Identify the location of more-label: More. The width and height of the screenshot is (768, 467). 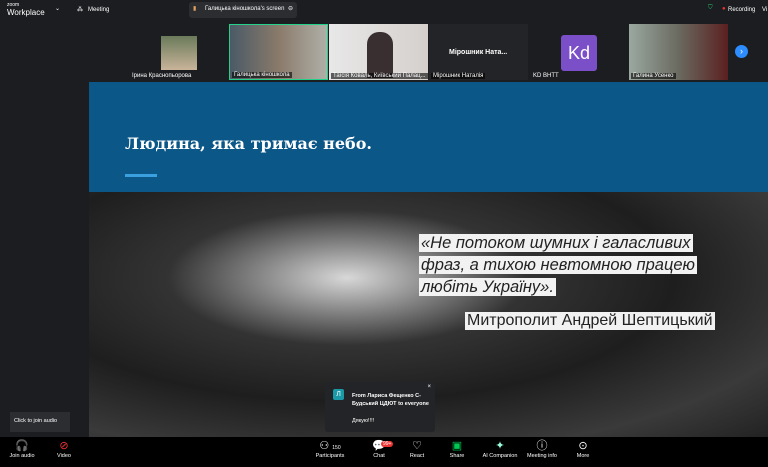
(583, 456).